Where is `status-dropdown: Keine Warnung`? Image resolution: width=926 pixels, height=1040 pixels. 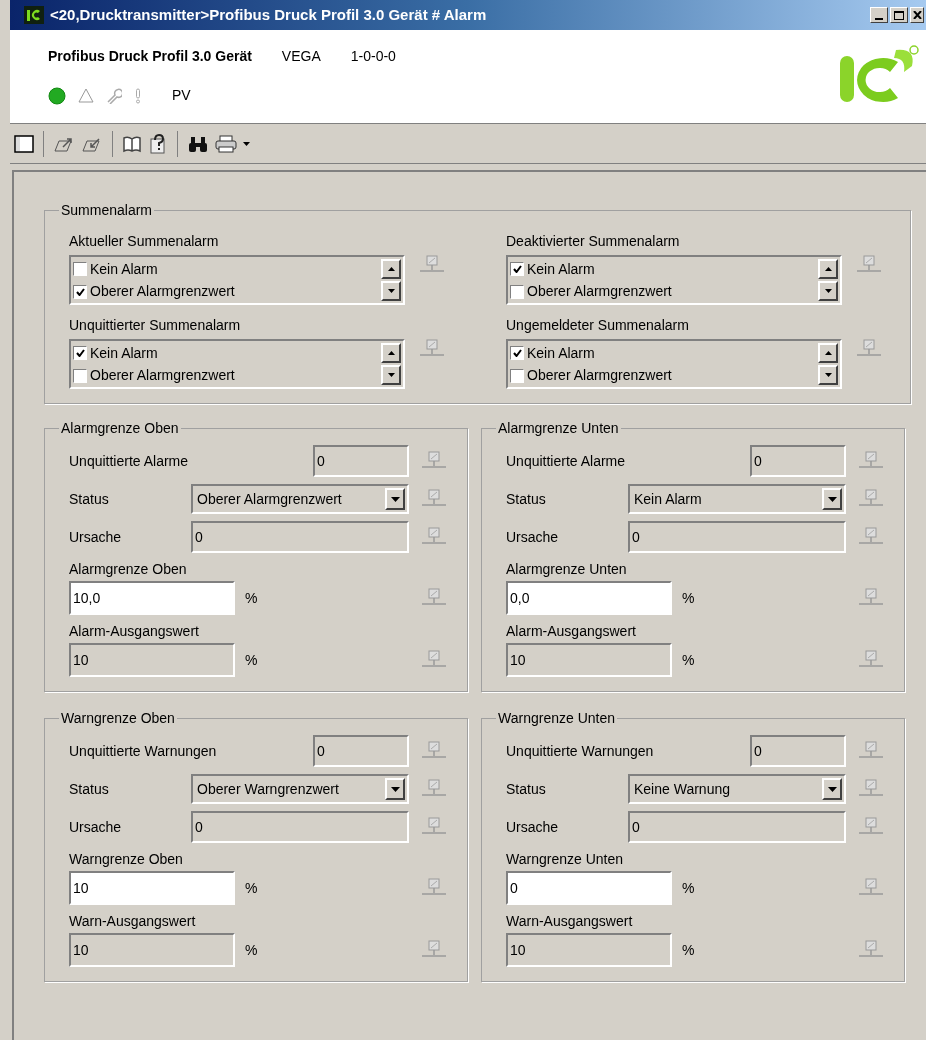
status-dropdown: Keine Warnung is located at coordinates (737, 789).